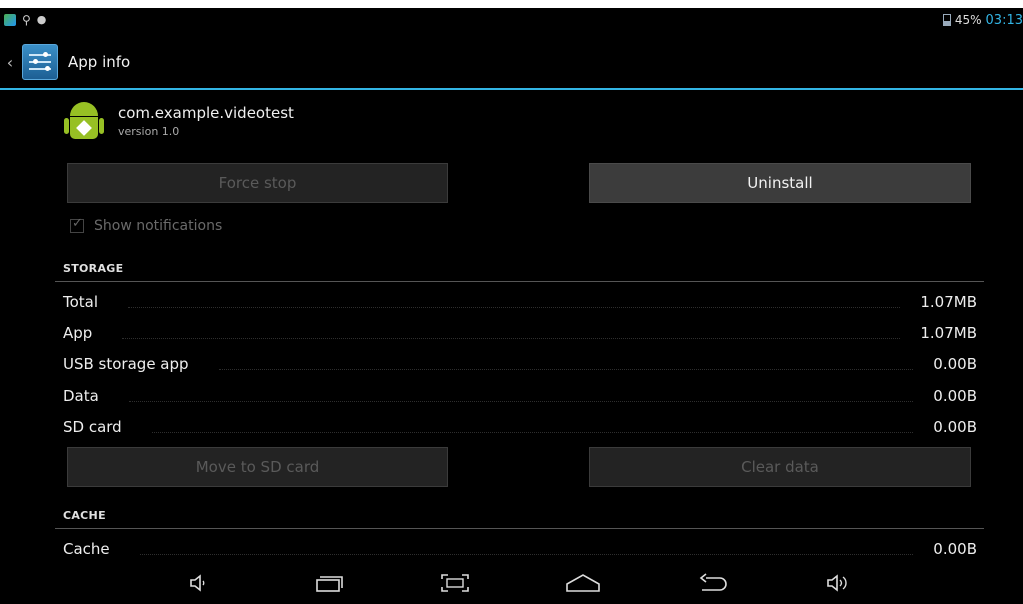 This screenshot has height=604, width=1023. What do you see at coordinates (838, 585) in the screenshot?
I see `volume-up-icon` at bounding box center [838, 585].